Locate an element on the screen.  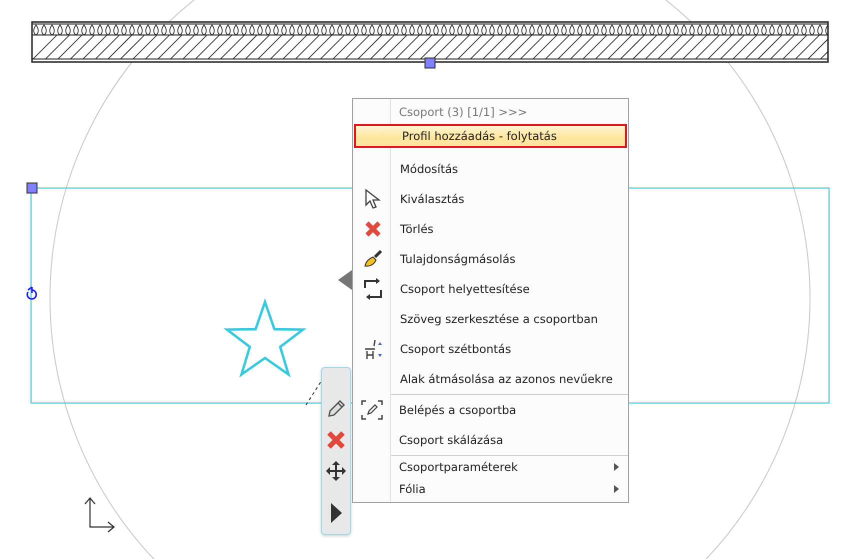
rotate-icon is located at coordinates (31, 293).